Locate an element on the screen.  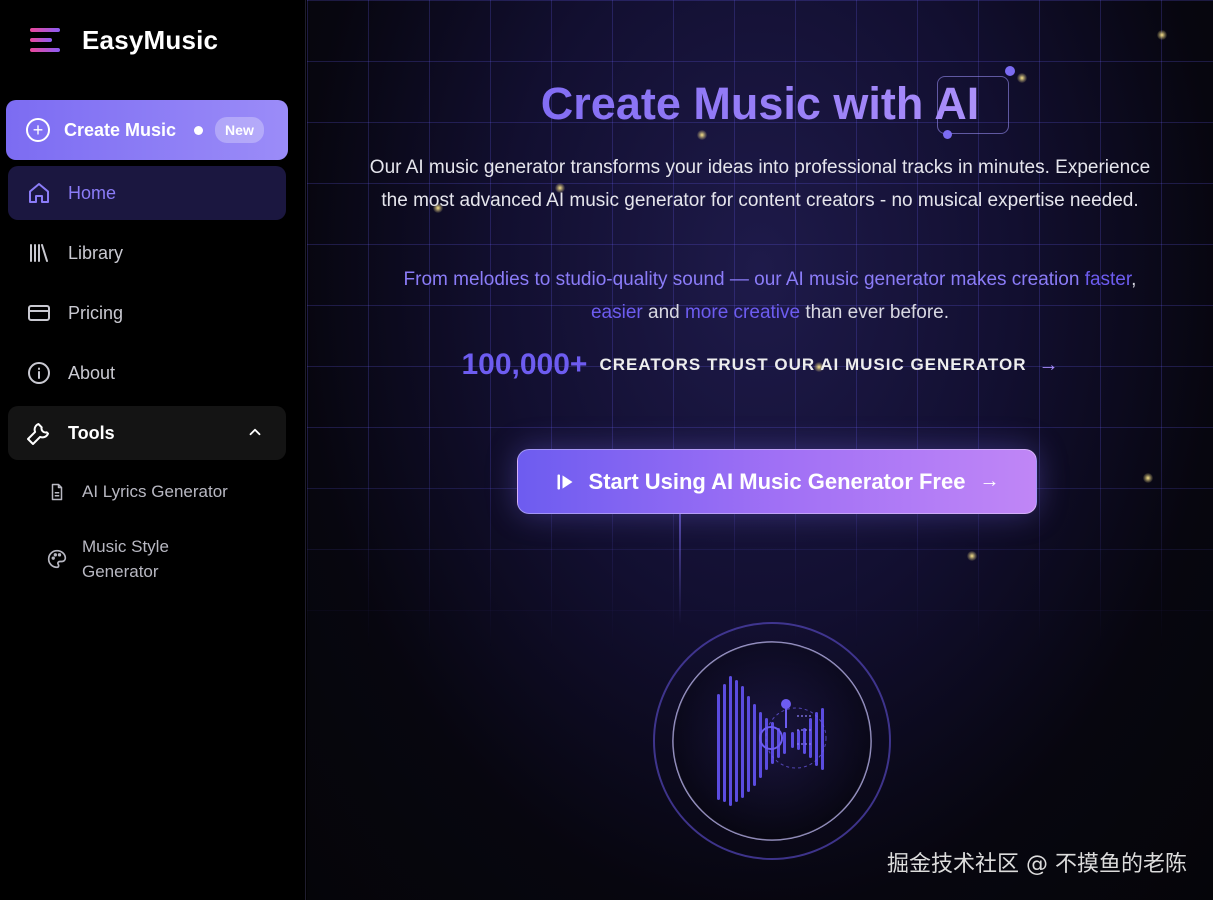
sidebar-item-label: Home is located at coordinates (92, 192).